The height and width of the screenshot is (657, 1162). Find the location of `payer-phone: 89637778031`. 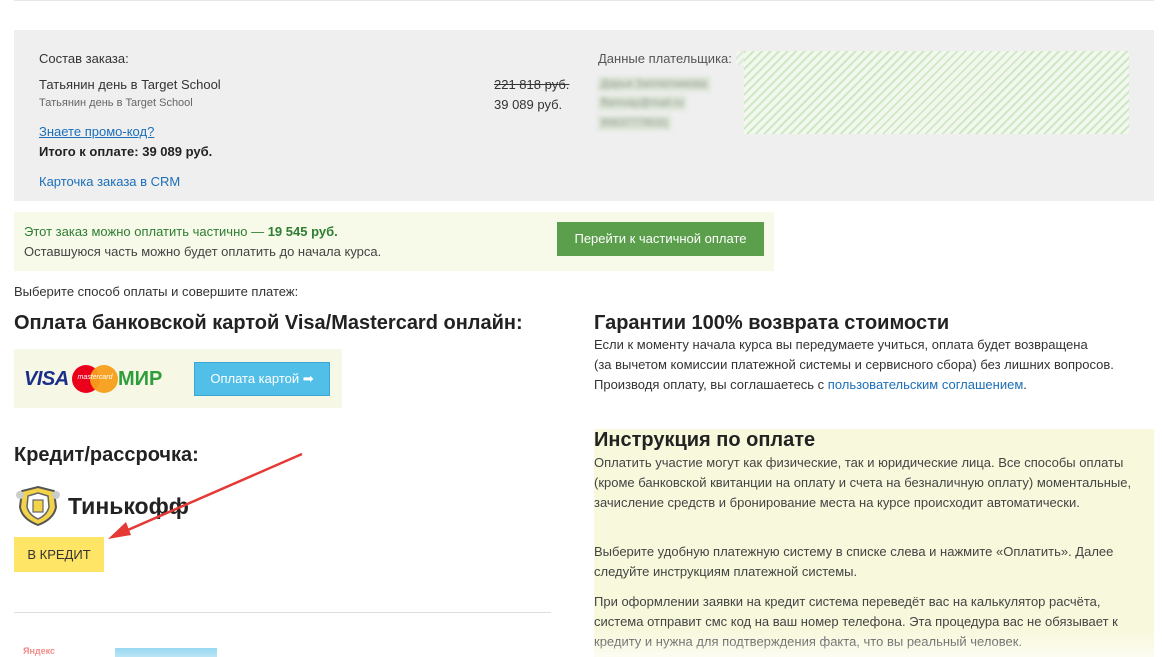

payer-phone: 89637778031 is located at coordinates (635, 123).